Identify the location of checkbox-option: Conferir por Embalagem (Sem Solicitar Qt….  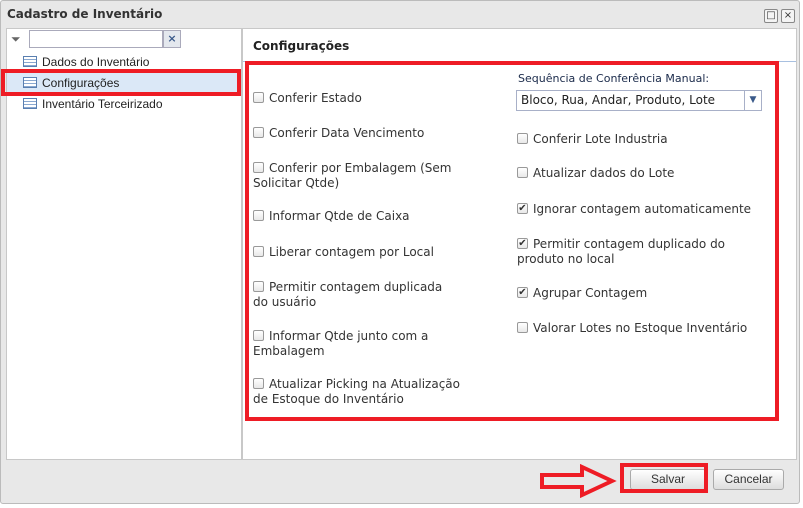
(368, 176).